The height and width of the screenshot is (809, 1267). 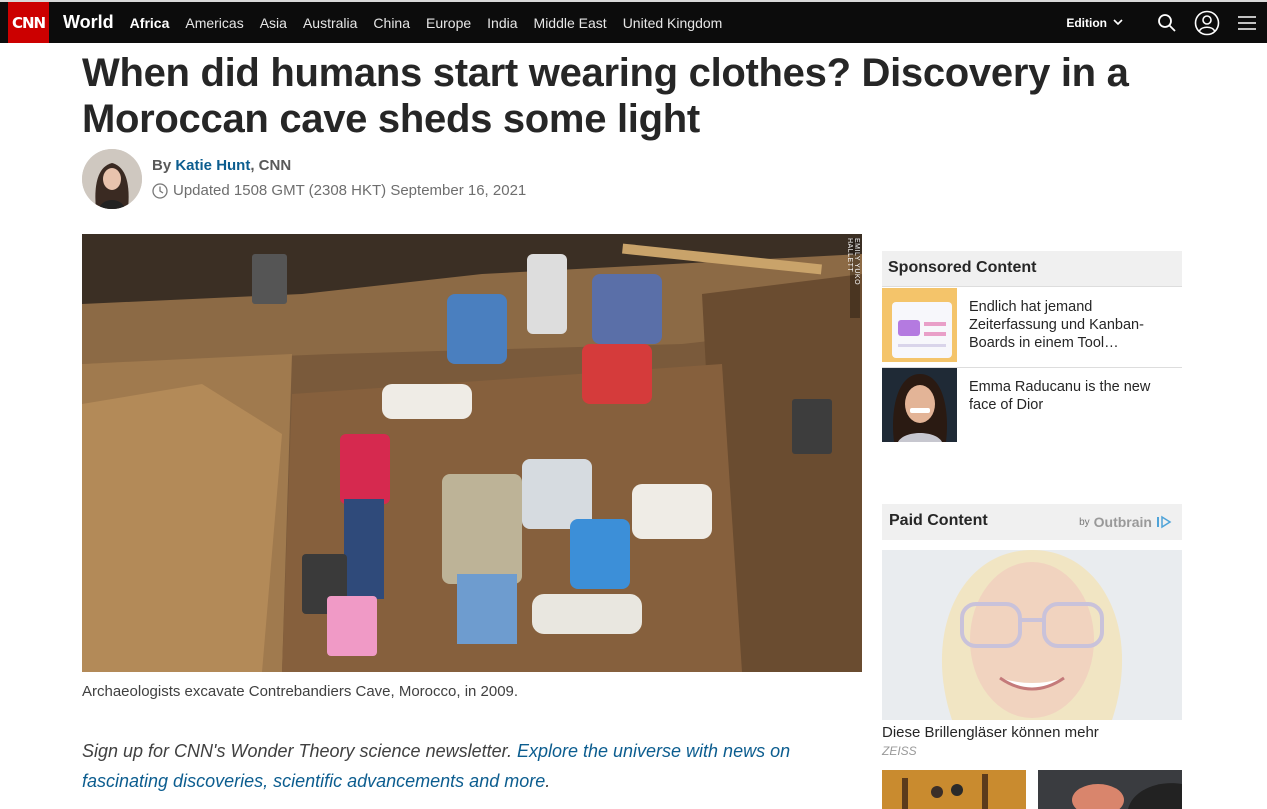 What do you see at coordinates (938, 520) in the screenshot?
I see `paid-content-title: Paid Content` at bounding box center [938, 520].